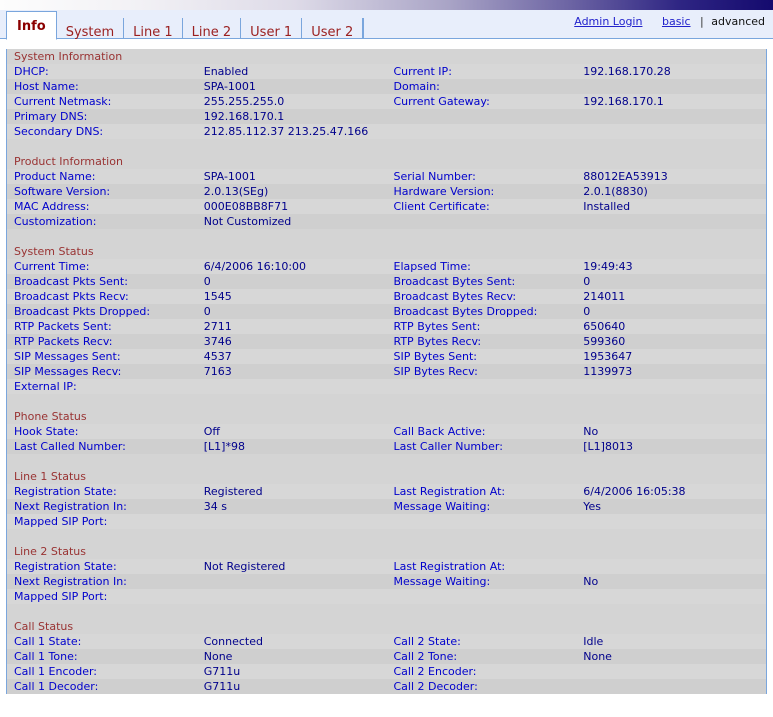  Describe the element at coordinates (386, 56) in the screenshot. I see `section-header-row: System Information` at that location.